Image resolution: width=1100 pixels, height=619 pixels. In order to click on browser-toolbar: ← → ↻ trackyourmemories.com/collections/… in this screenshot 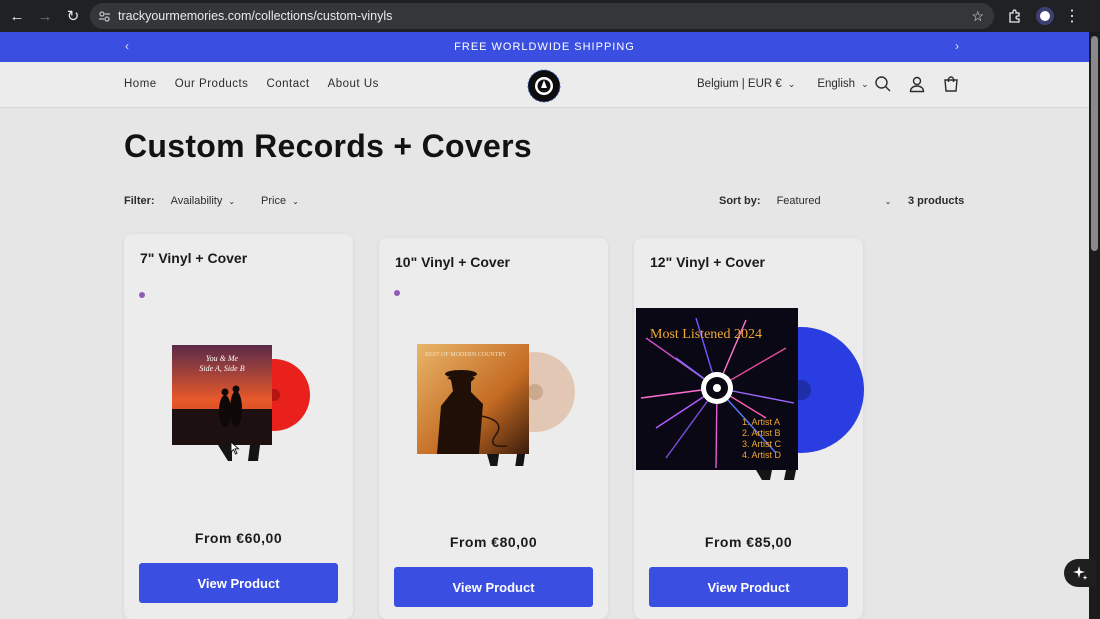, I will do `click(550, 16)`.